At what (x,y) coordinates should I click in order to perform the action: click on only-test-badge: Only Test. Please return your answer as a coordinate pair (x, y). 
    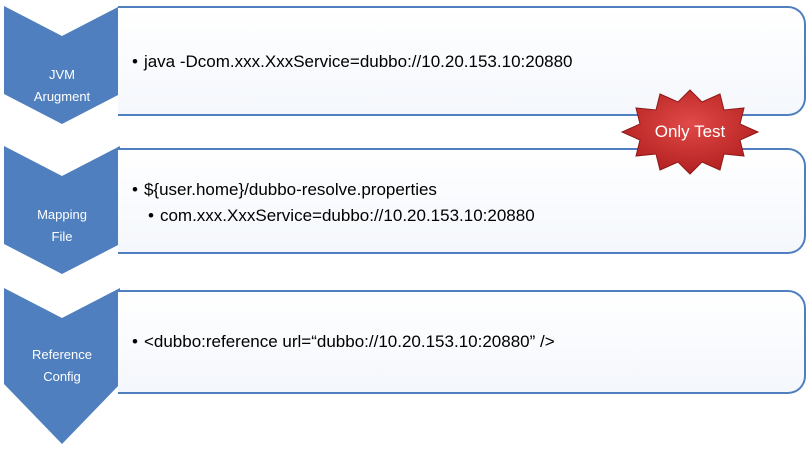
    Looking at the image, I should click on (690, 132).